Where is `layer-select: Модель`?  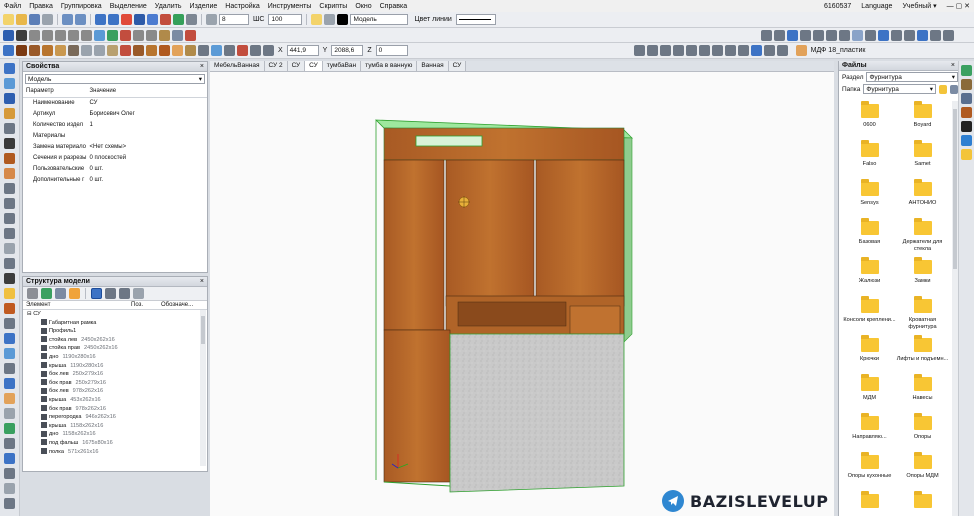
layer-select: Модель is located at coordinates (379, 19).